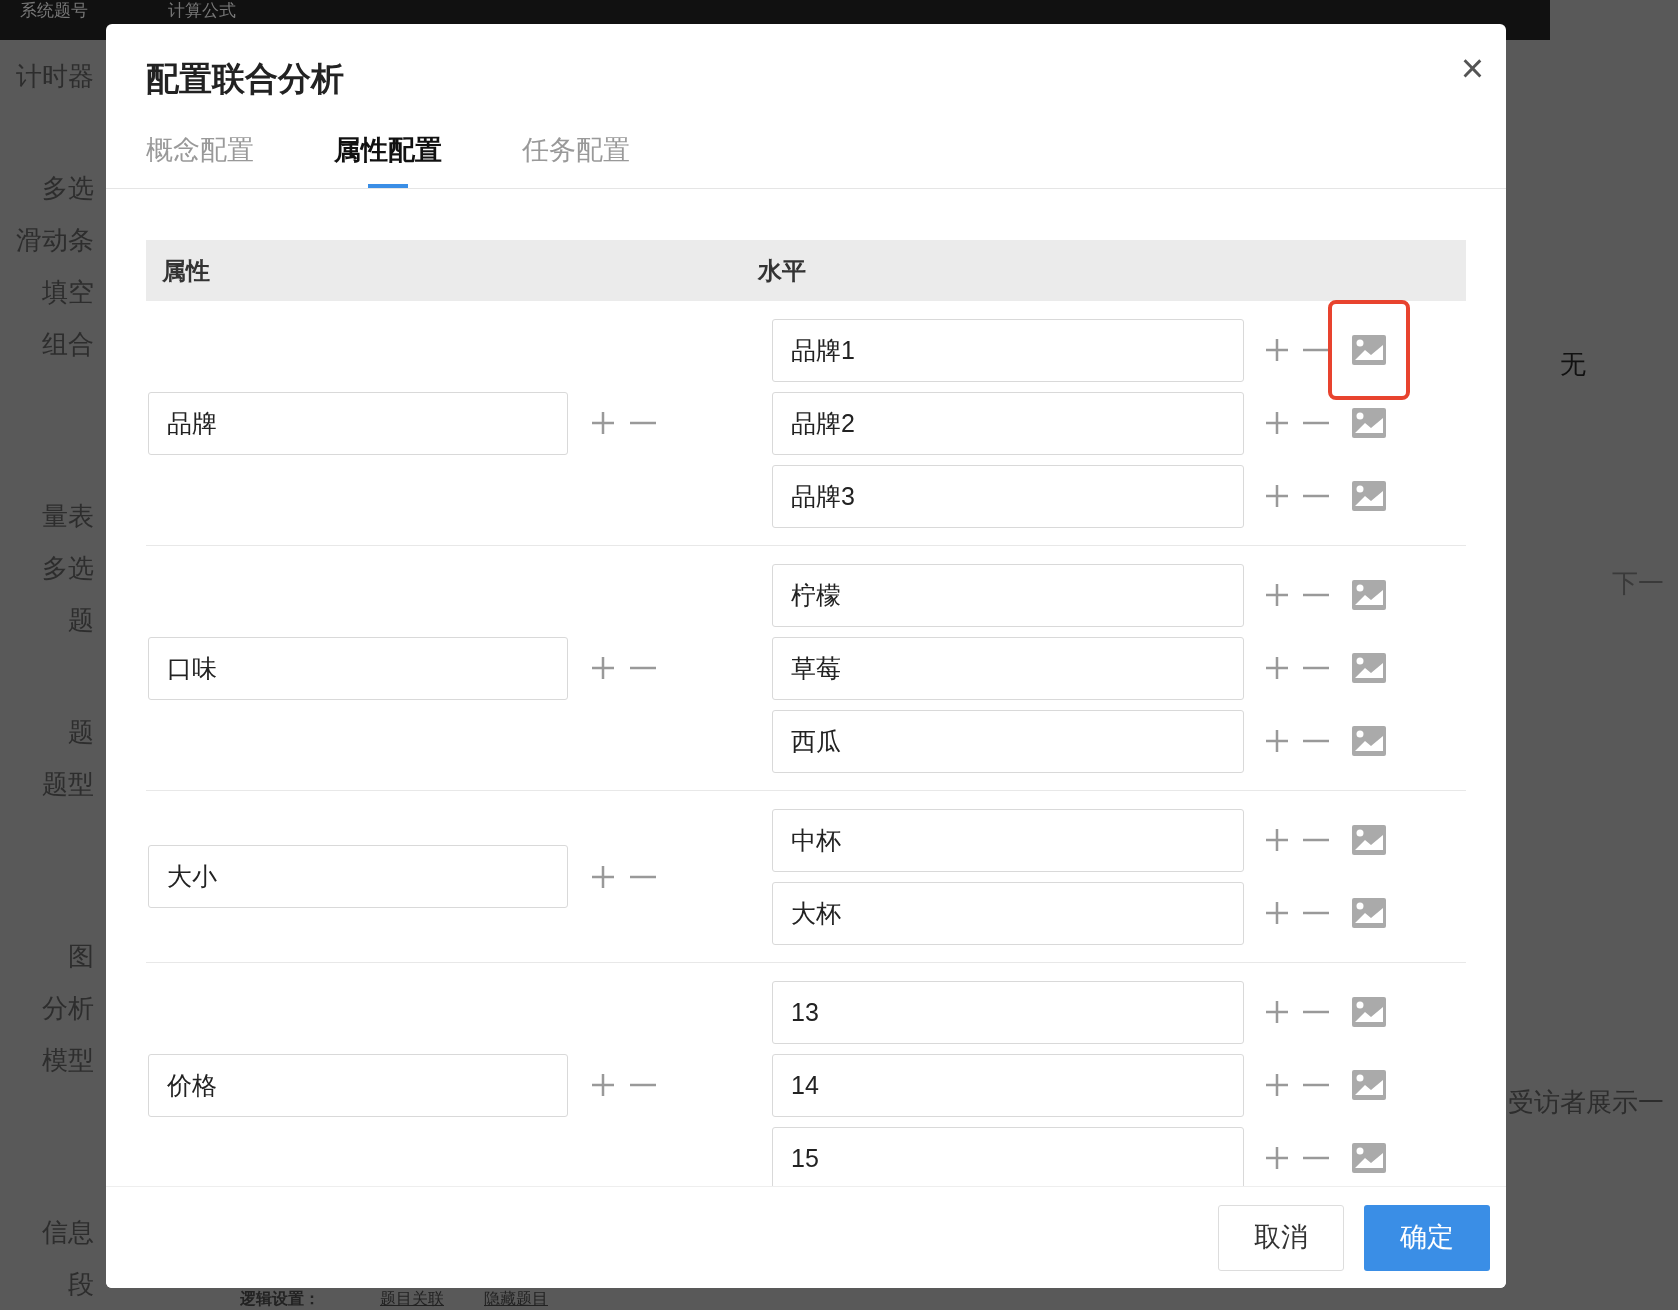  Describe the element at coordinates (1008, 1085) in the screenshot. I see `level-input: 14` at that location.